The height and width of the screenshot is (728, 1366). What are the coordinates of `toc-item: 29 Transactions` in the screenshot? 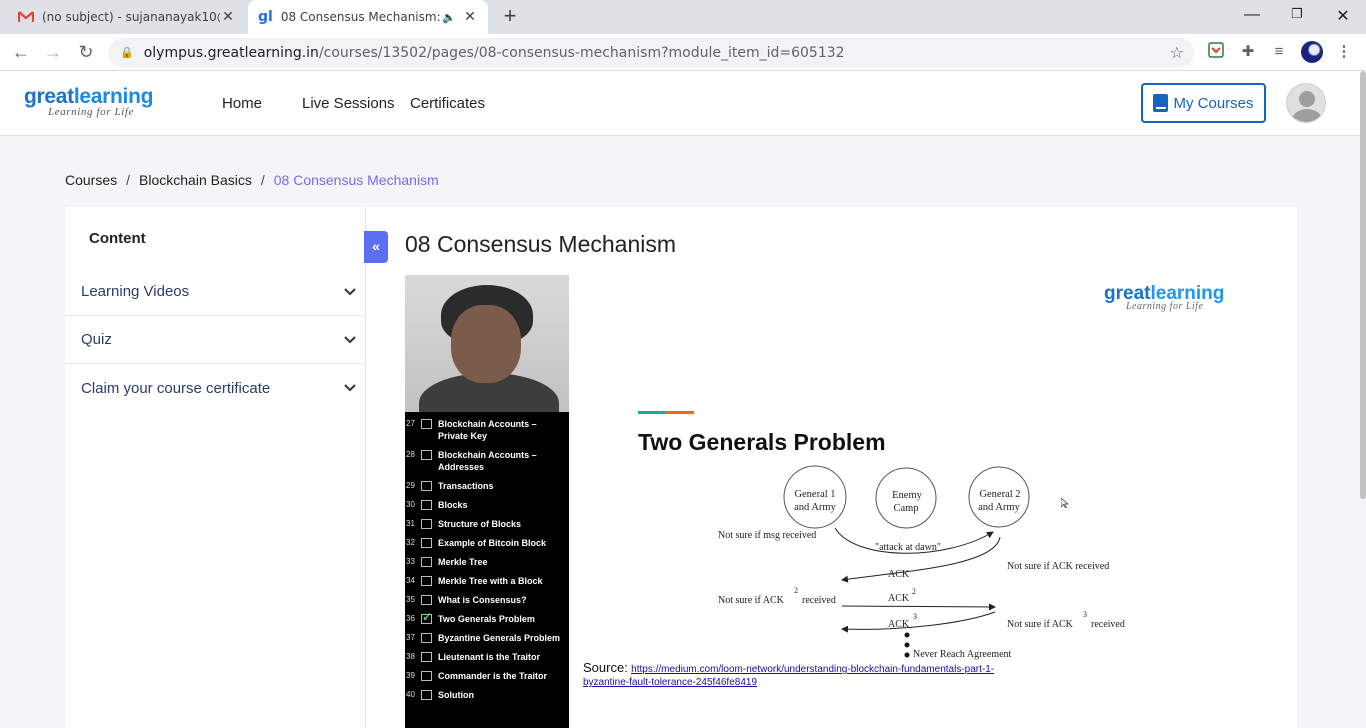 It's located at (487, 486).